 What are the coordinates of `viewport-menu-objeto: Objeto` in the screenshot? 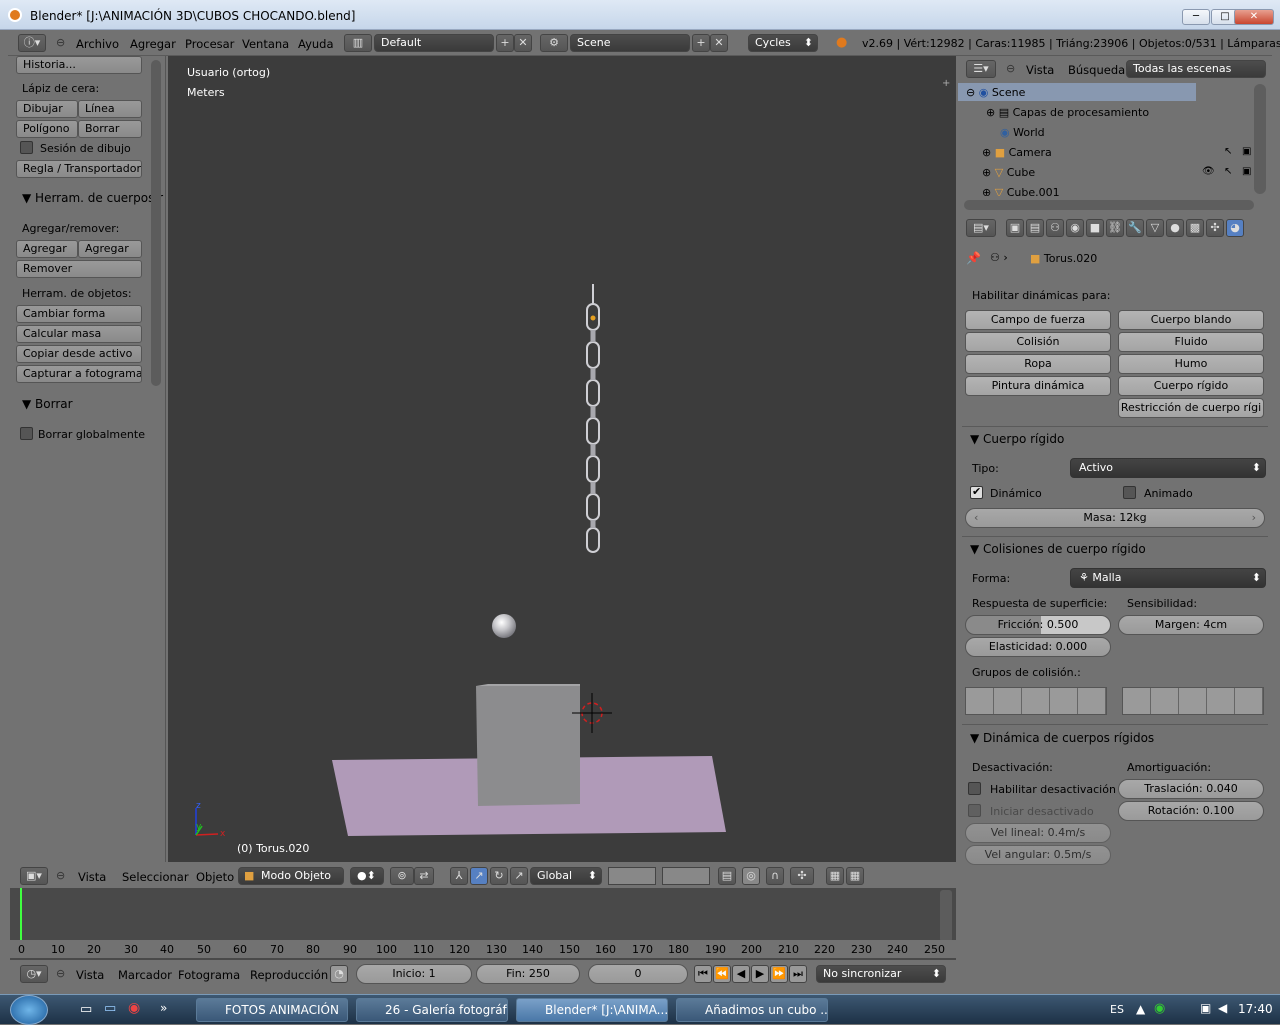 It's located at (215, 877).